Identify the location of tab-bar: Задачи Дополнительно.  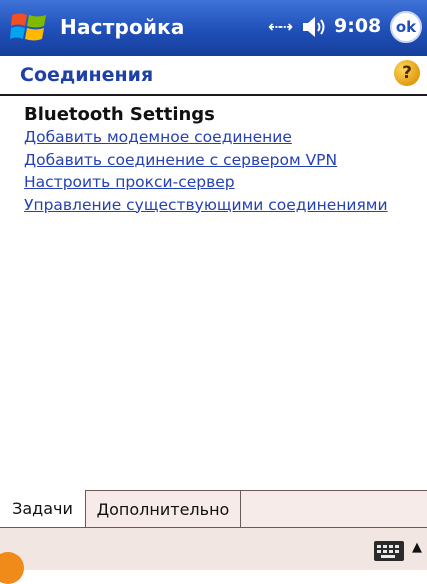
(213, 508).